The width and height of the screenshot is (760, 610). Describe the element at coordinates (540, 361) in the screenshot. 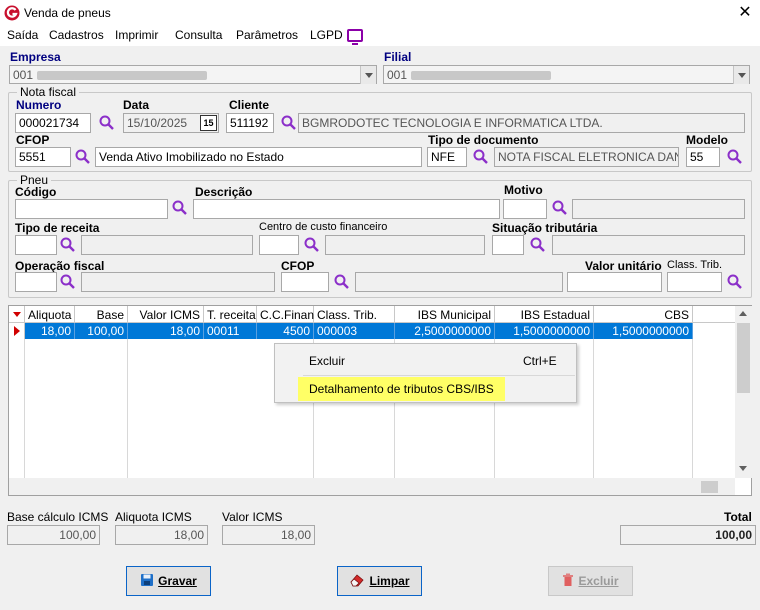

I see `ctx-excluir-shortcut: Ctrl+E` at that location.